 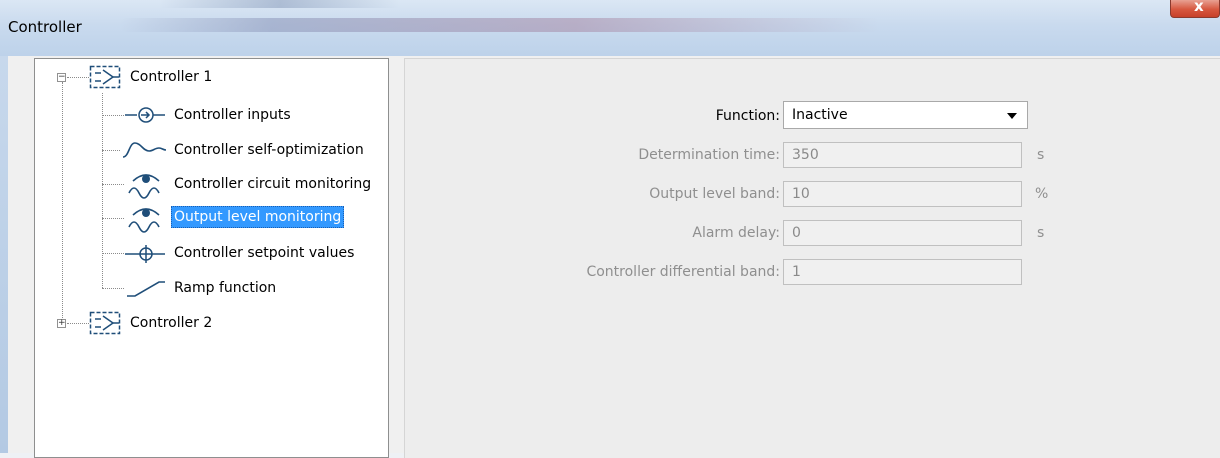 What do you see at coordinates (902, 233) in the screenshot?
I see `alarm-delay-field: 0` at bounding box center [902, 233].